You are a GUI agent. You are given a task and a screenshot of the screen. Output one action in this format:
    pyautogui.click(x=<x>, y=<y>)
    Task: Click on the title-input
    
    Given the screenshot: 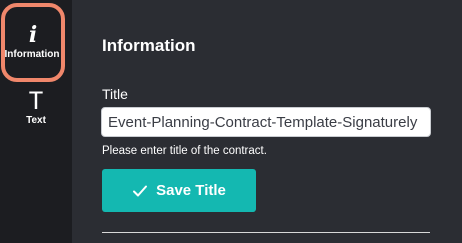 What is the action you would take?
    pyautogui.click(x=266, y=122)
    